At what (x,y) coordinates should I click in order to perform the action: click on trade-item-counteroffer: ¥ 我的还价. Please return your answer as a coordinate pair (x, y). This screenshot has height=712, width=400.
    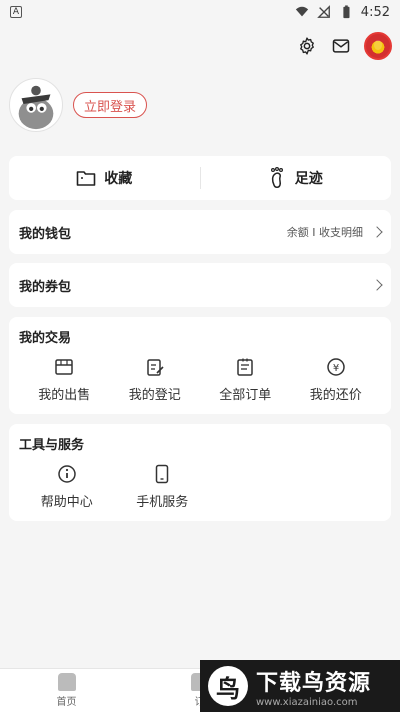
    Looking at the image, I should click on (336, 379).